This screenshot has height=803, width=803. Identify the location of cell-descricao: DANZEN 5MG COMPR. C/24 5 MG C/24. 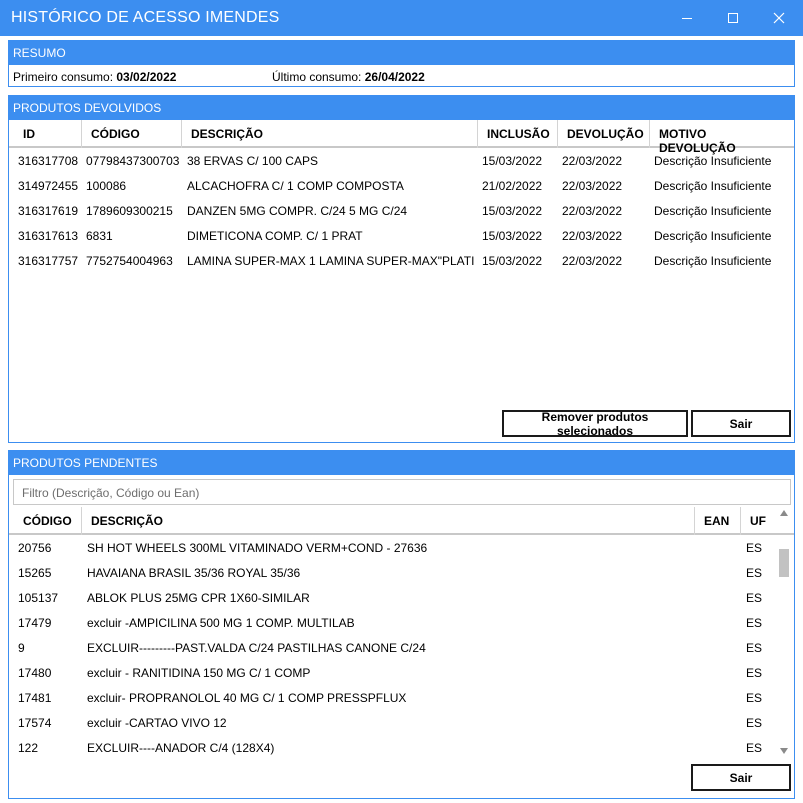
(297, 211).